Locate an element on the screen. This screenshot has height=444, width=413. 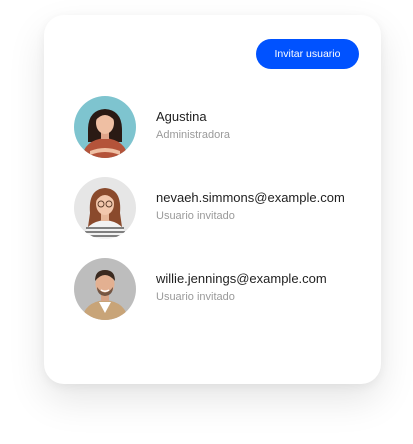
user-email: nevaeh.simmons@example.com is located at coordinates (250, 197).